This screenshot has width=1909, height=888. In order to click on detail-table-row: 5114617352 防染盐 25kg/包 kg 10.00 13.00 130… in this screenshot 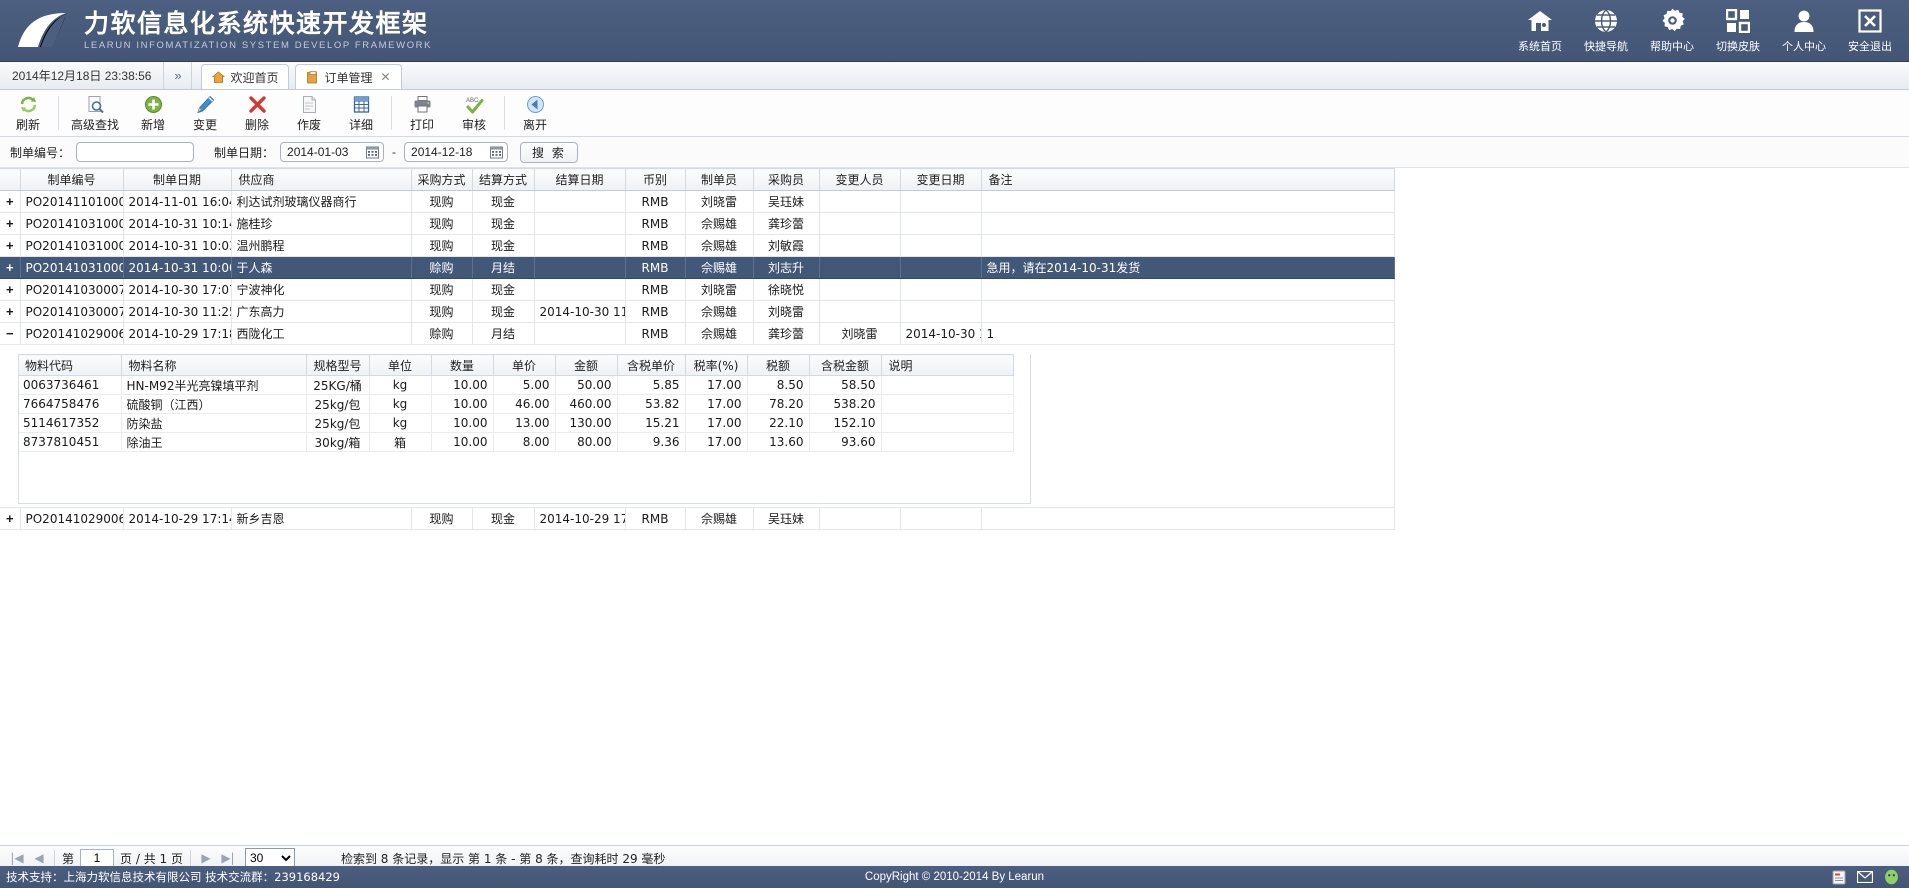, I will do `click(516, 423)`.